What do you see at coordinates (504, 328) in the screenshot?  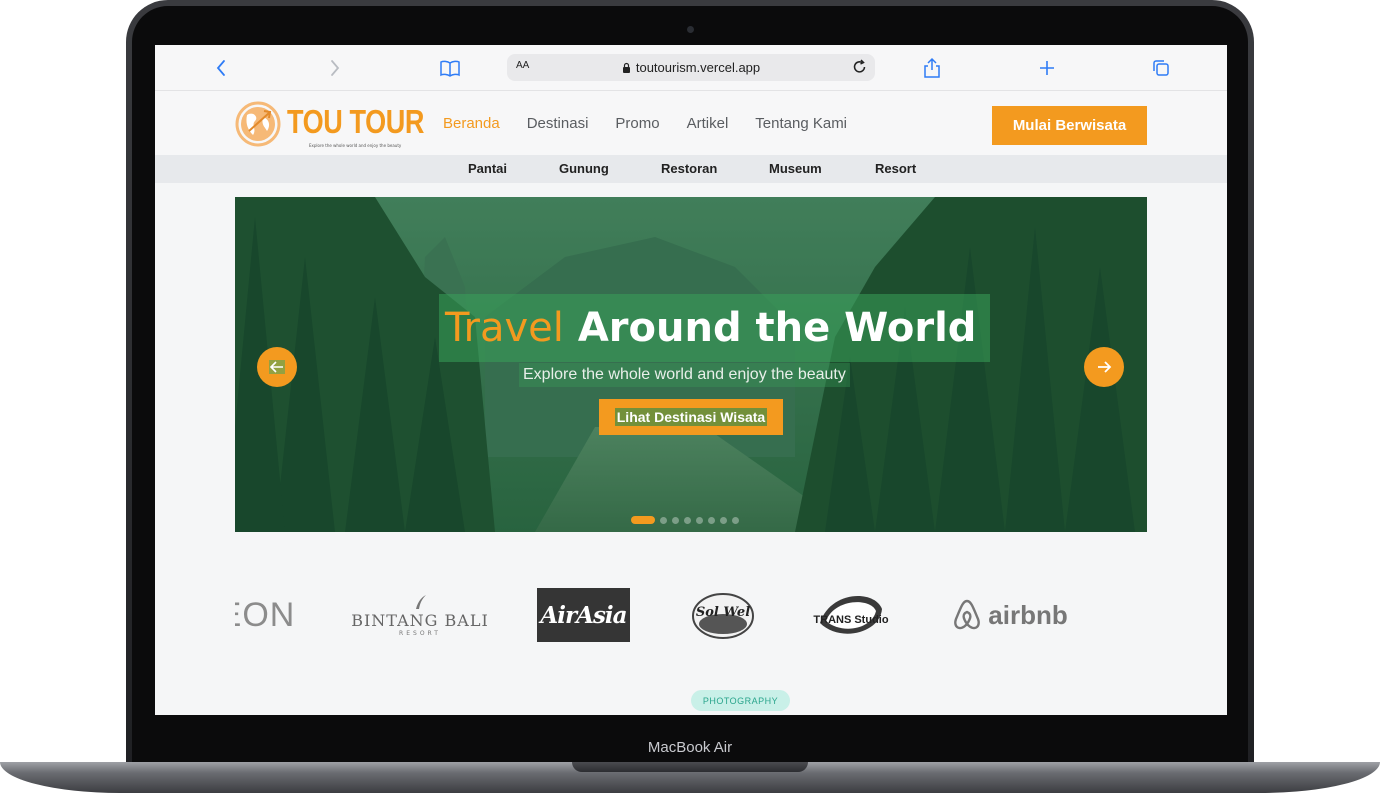 I see `hero-title-accent: Travel` at bounding box center [504, 328].